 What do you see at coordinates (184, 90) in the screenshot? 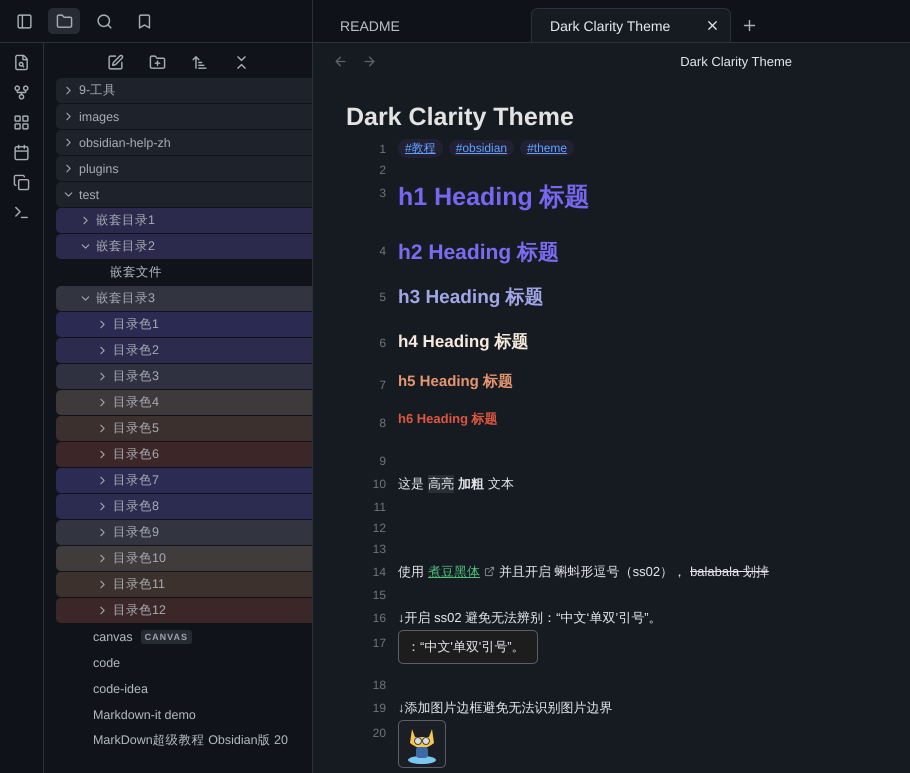
I see `folder-row: 9-工具` at bounding box center [184, 90].